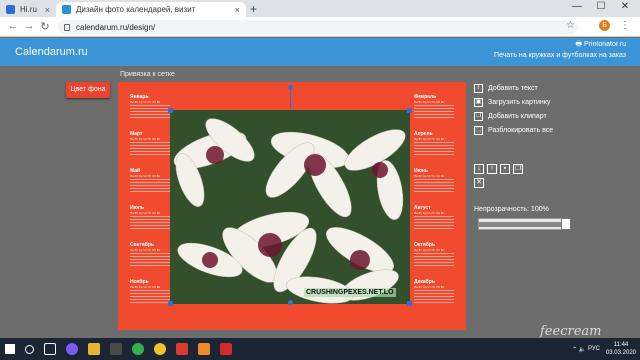 This screenshot has width=640, height=360. What do you see at coordinates (505, 169) in the screenshot?
I see `lock-layer-icon: ▪` at bounding box center [505, 169].